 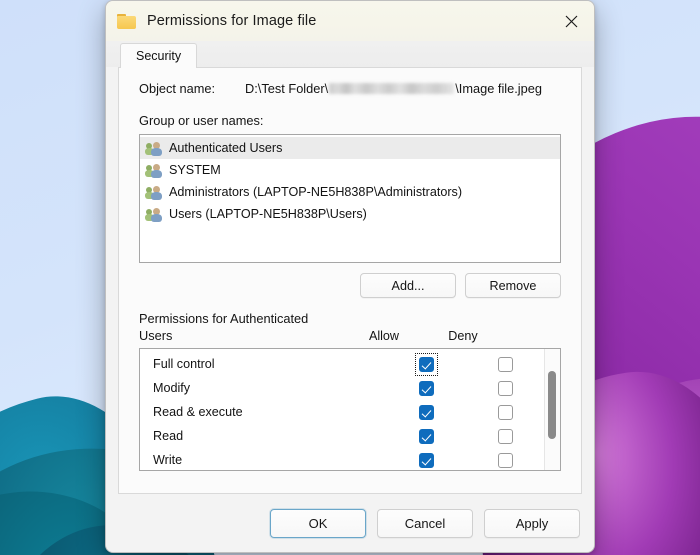 I want to click on permission-name: Write, so click(x=168, y=460).